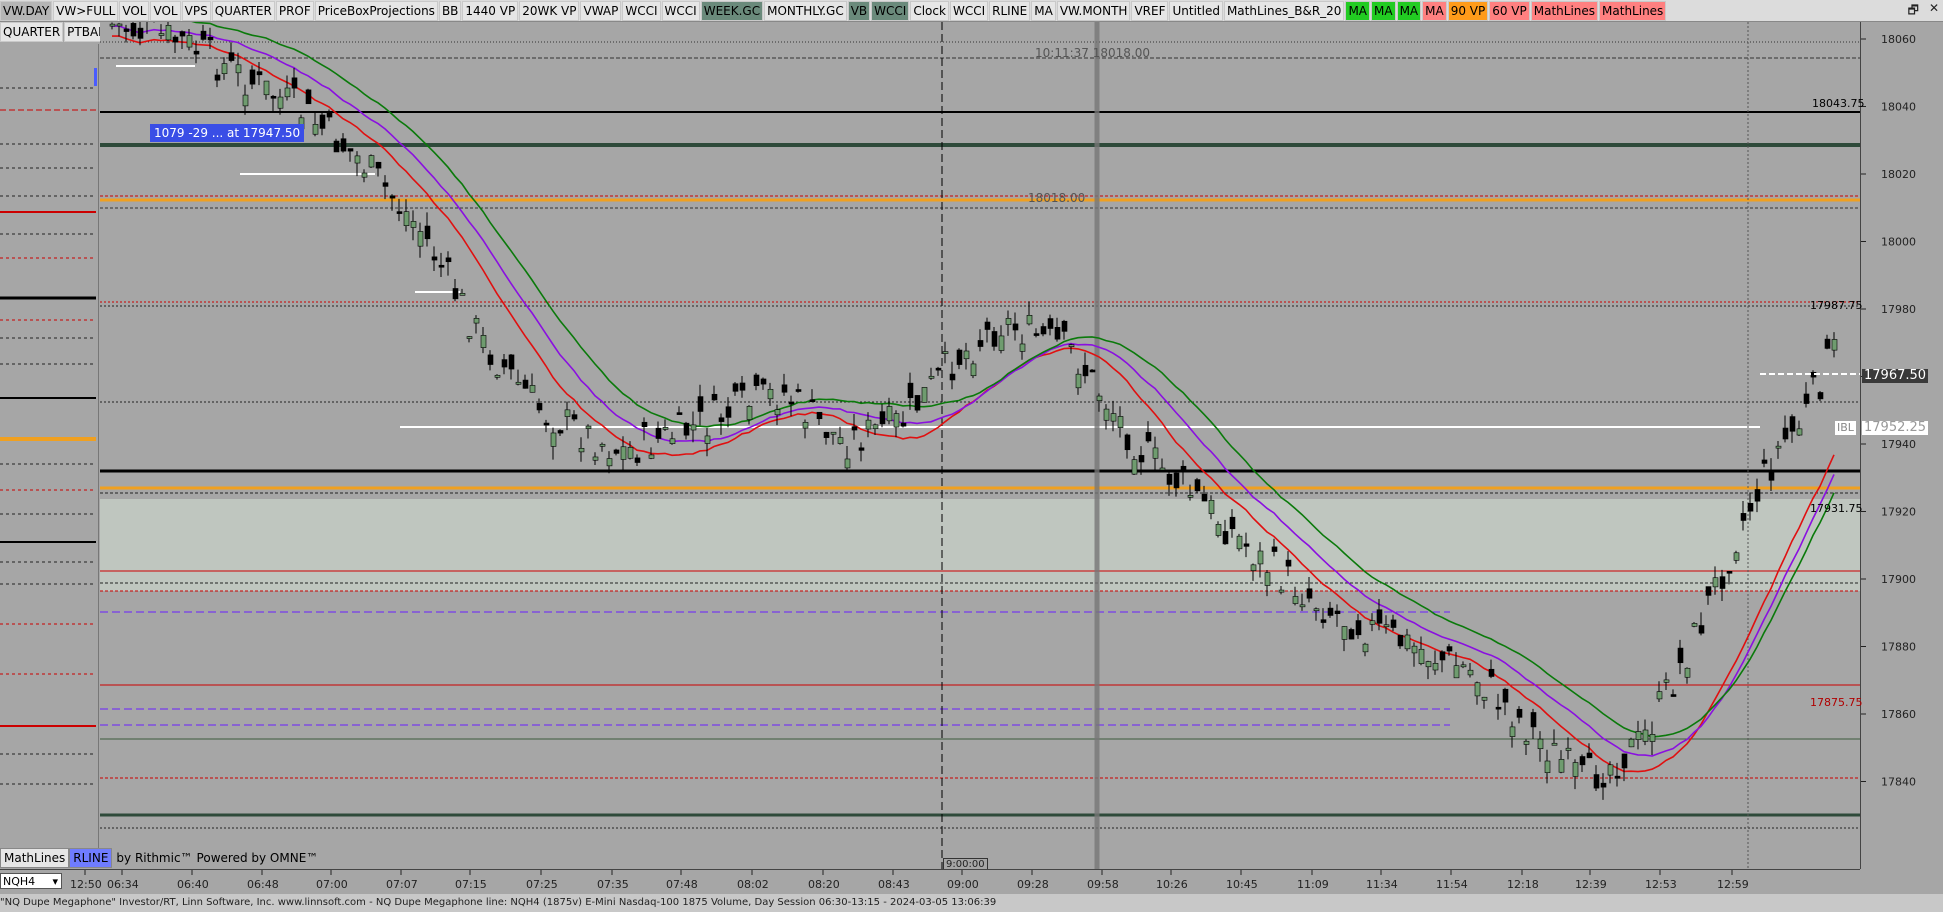  What do you see at coordinates (1898, 714) in the screenshot?
I see `price-tick-label: 17860` at bounding box center [1898, 714].